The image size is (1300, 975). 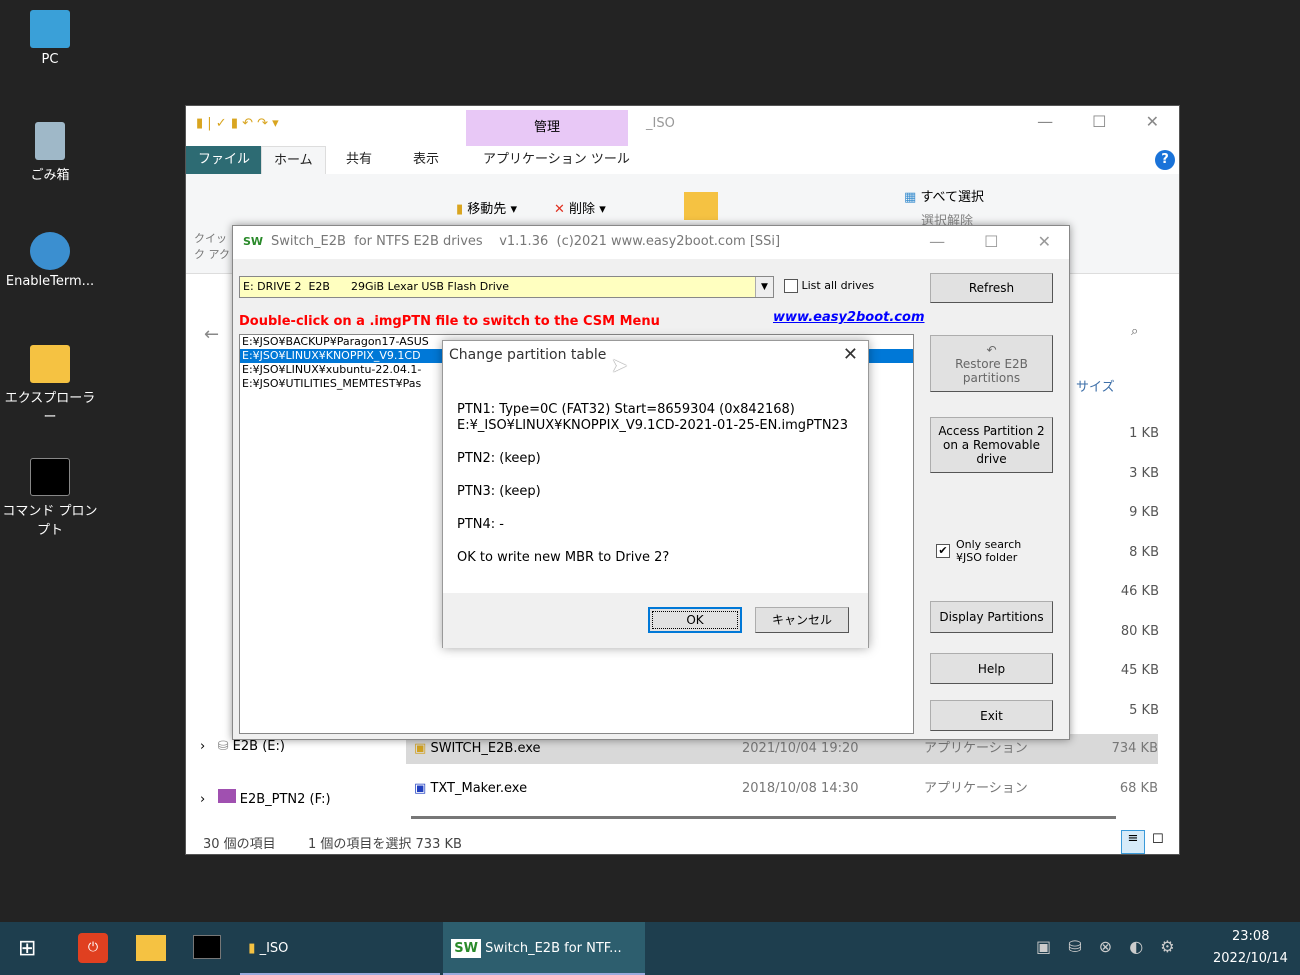 What do you see at coordinates (50, 141) in the screenshot?
I see `recycle-bin-icon` at bounding box center [50, 141].